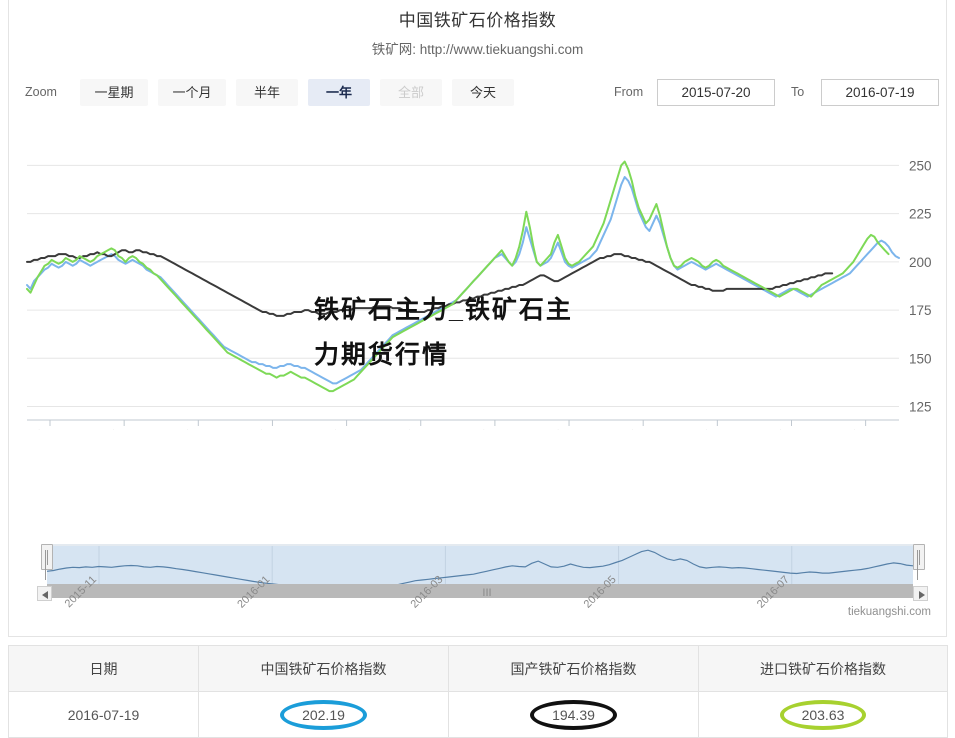 The width and height of the screenshot is (955, 738). I want to click on series-line, so click(430, 283).